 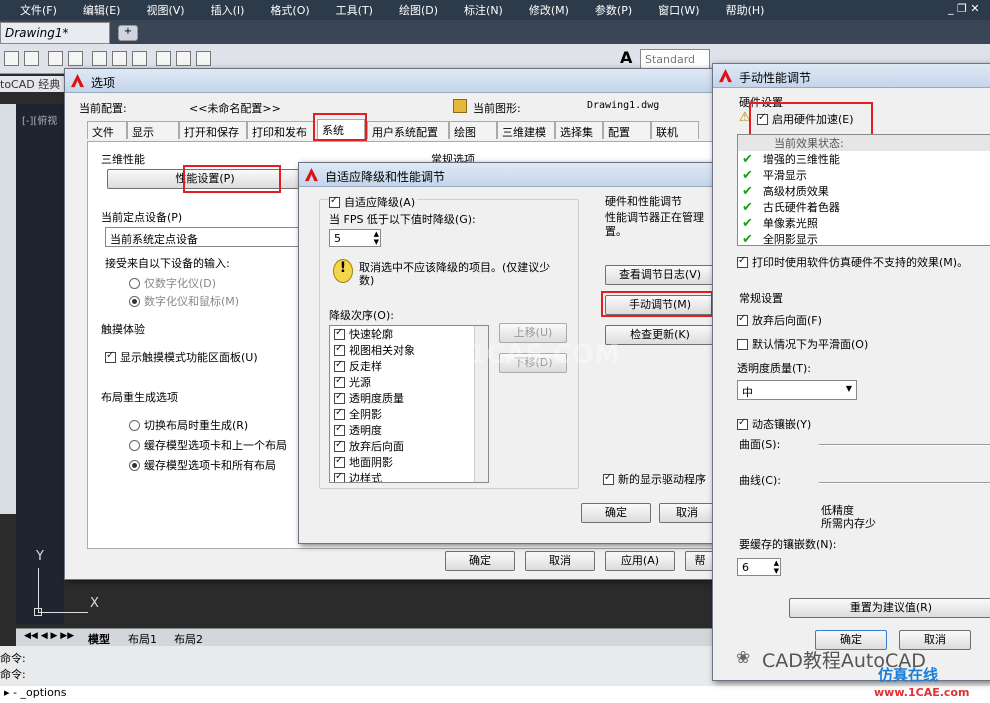 I want to click on wechat-icon: ❀, so click(x=743, y=658).